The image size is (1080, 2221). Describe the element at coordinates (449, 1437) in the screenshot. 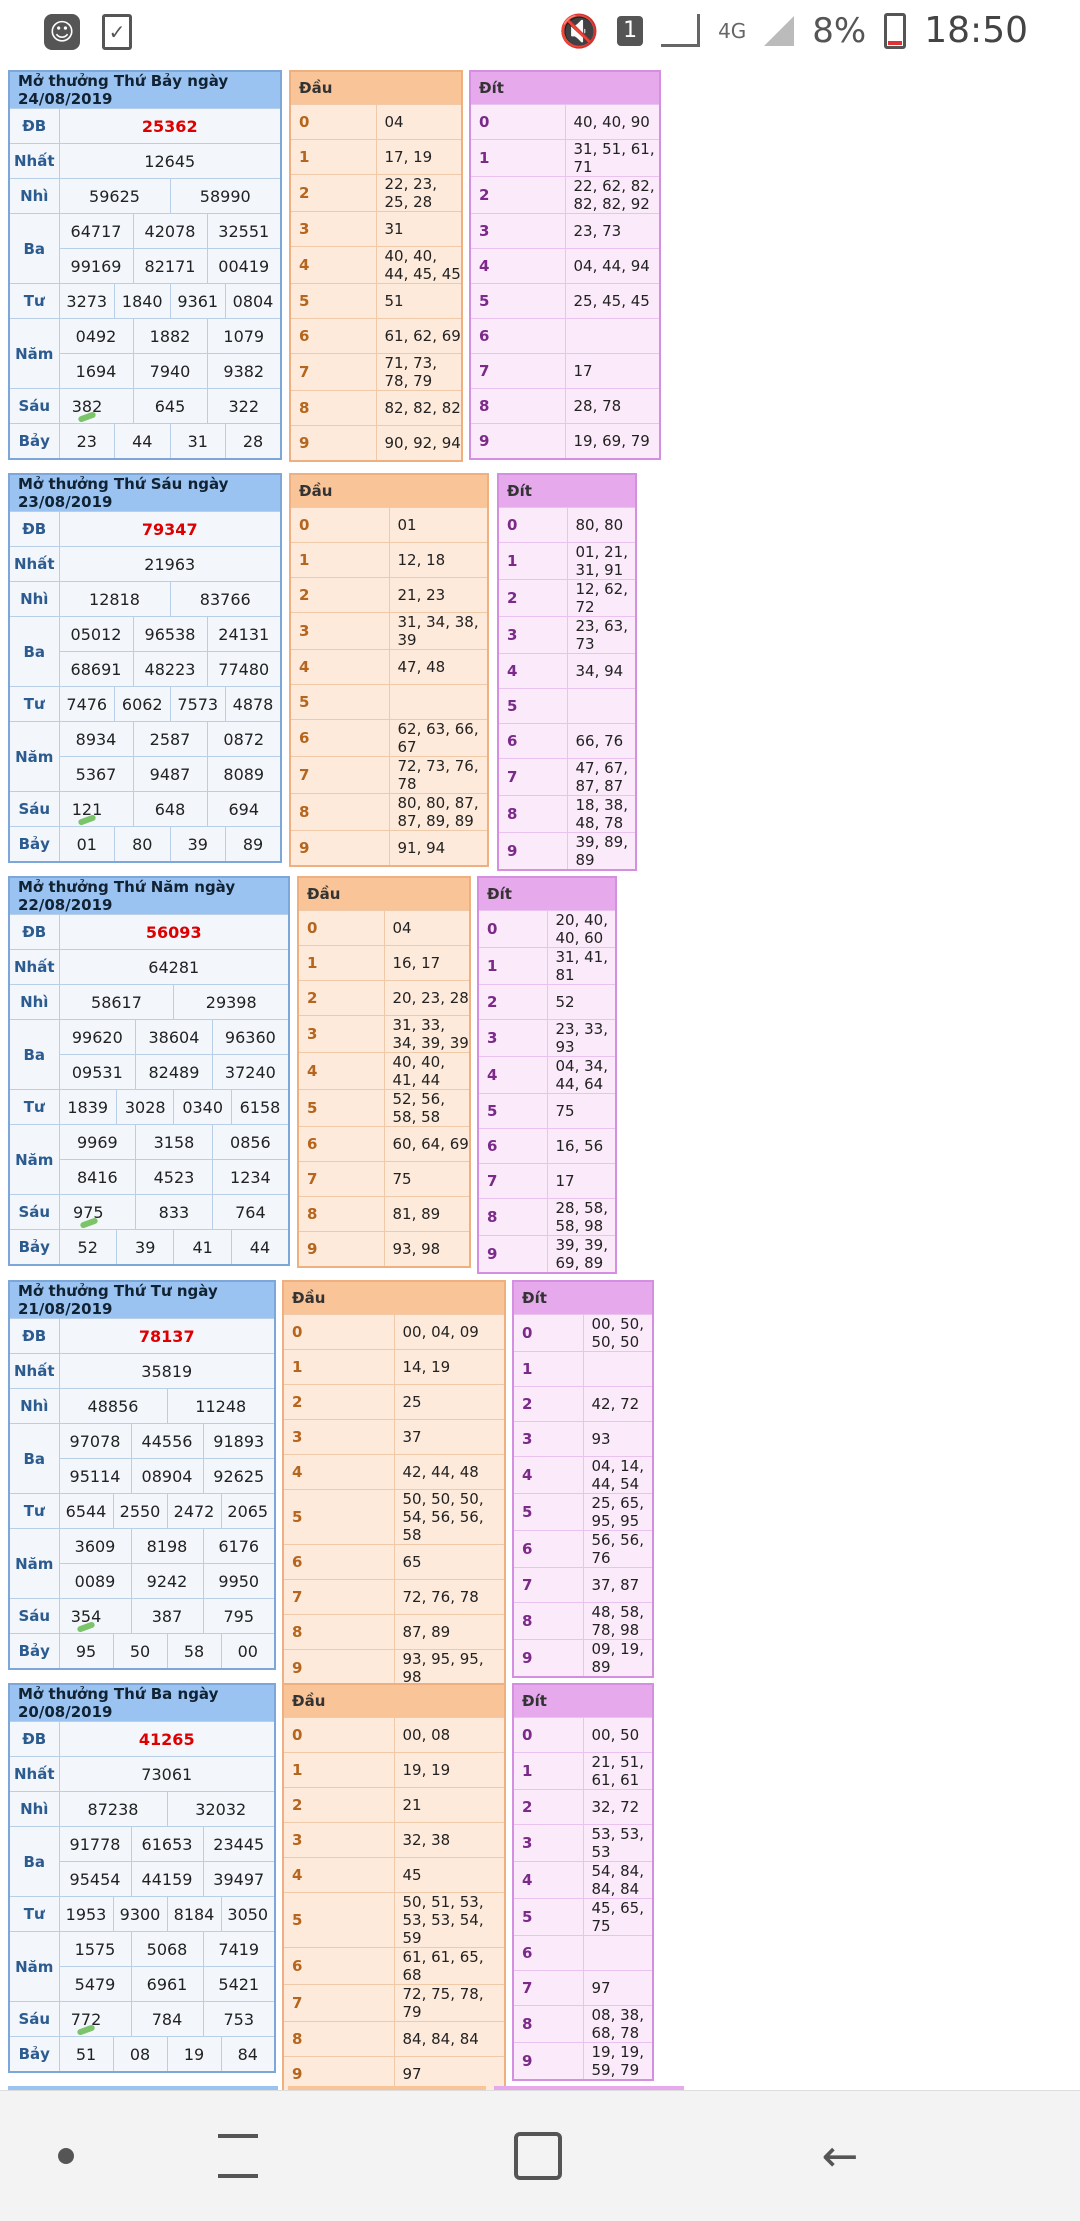

I see `dau-values: 37` at that location.